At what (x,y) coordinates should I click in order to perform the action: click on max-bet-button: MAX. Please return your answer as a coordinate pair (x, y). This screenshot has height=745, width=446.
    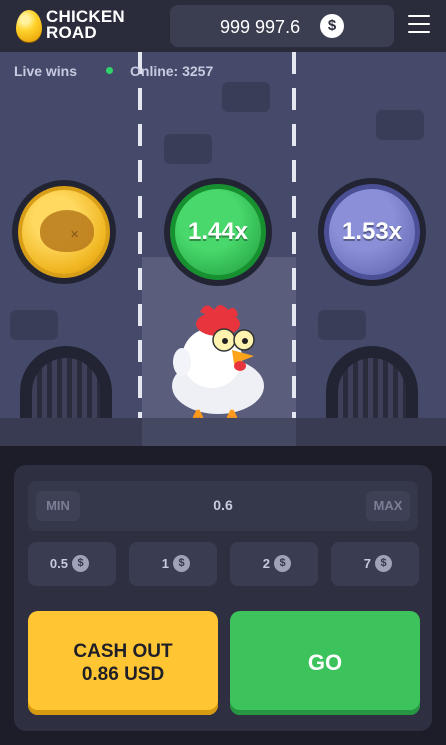
    Looking at the image, I should click on (388, 506).